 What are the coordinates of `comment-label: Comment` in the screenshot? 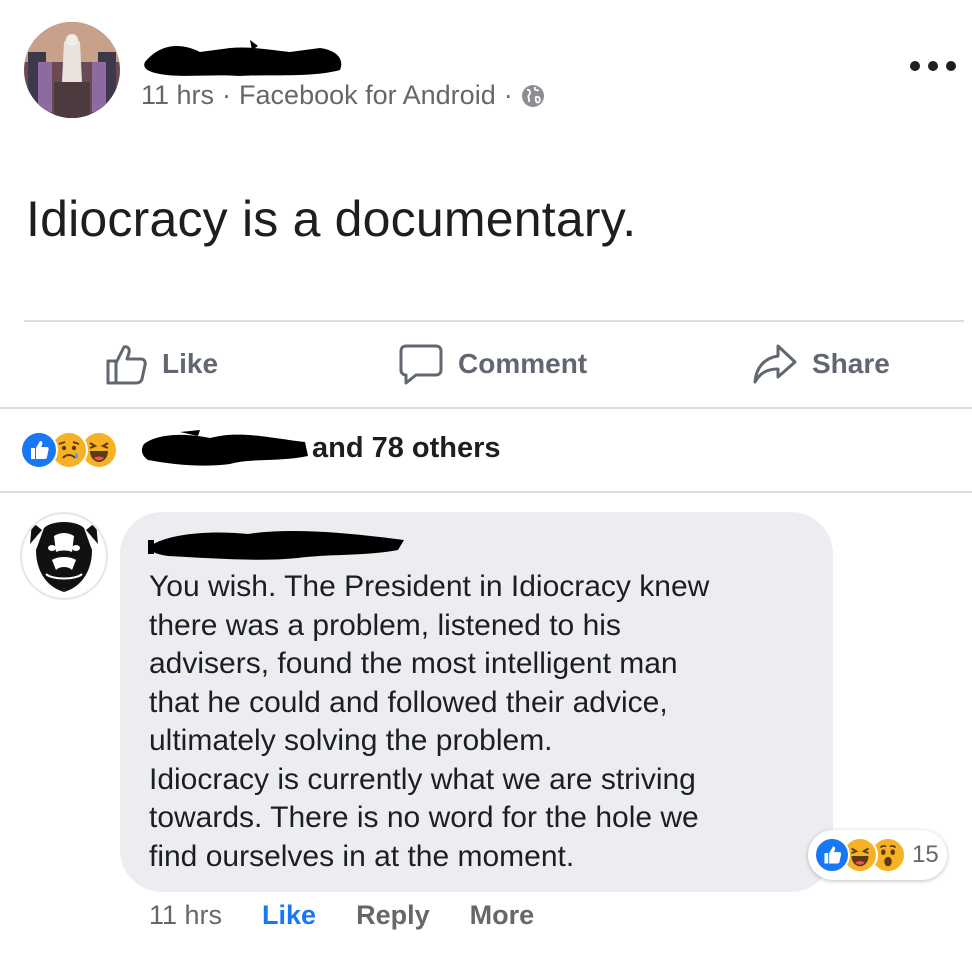 It's located at (523, 363).